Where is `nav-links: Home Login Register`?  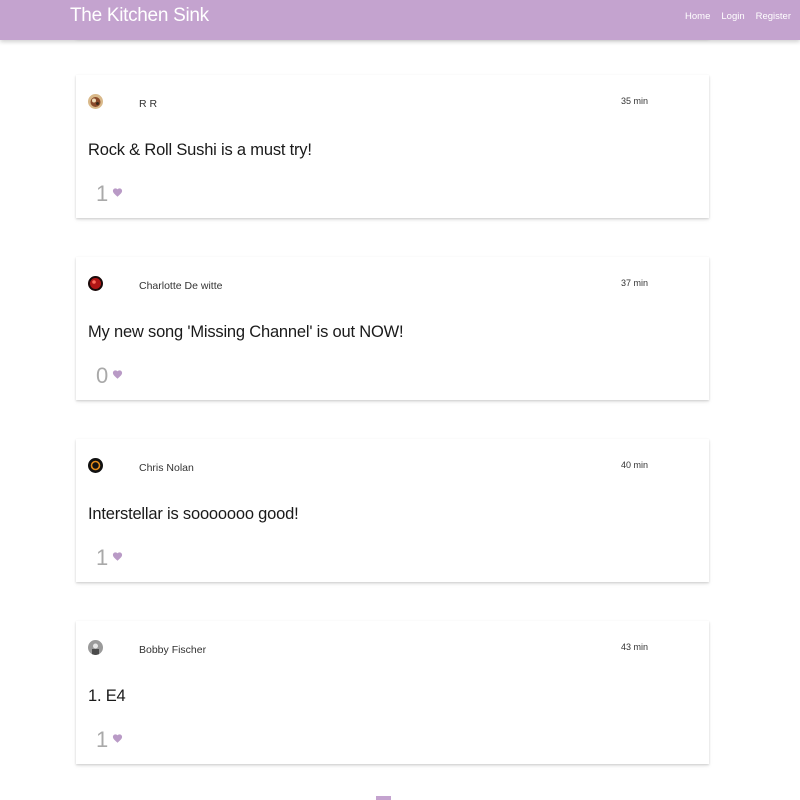
nav-links: Home Login Register is located at coordinates (742, 16).